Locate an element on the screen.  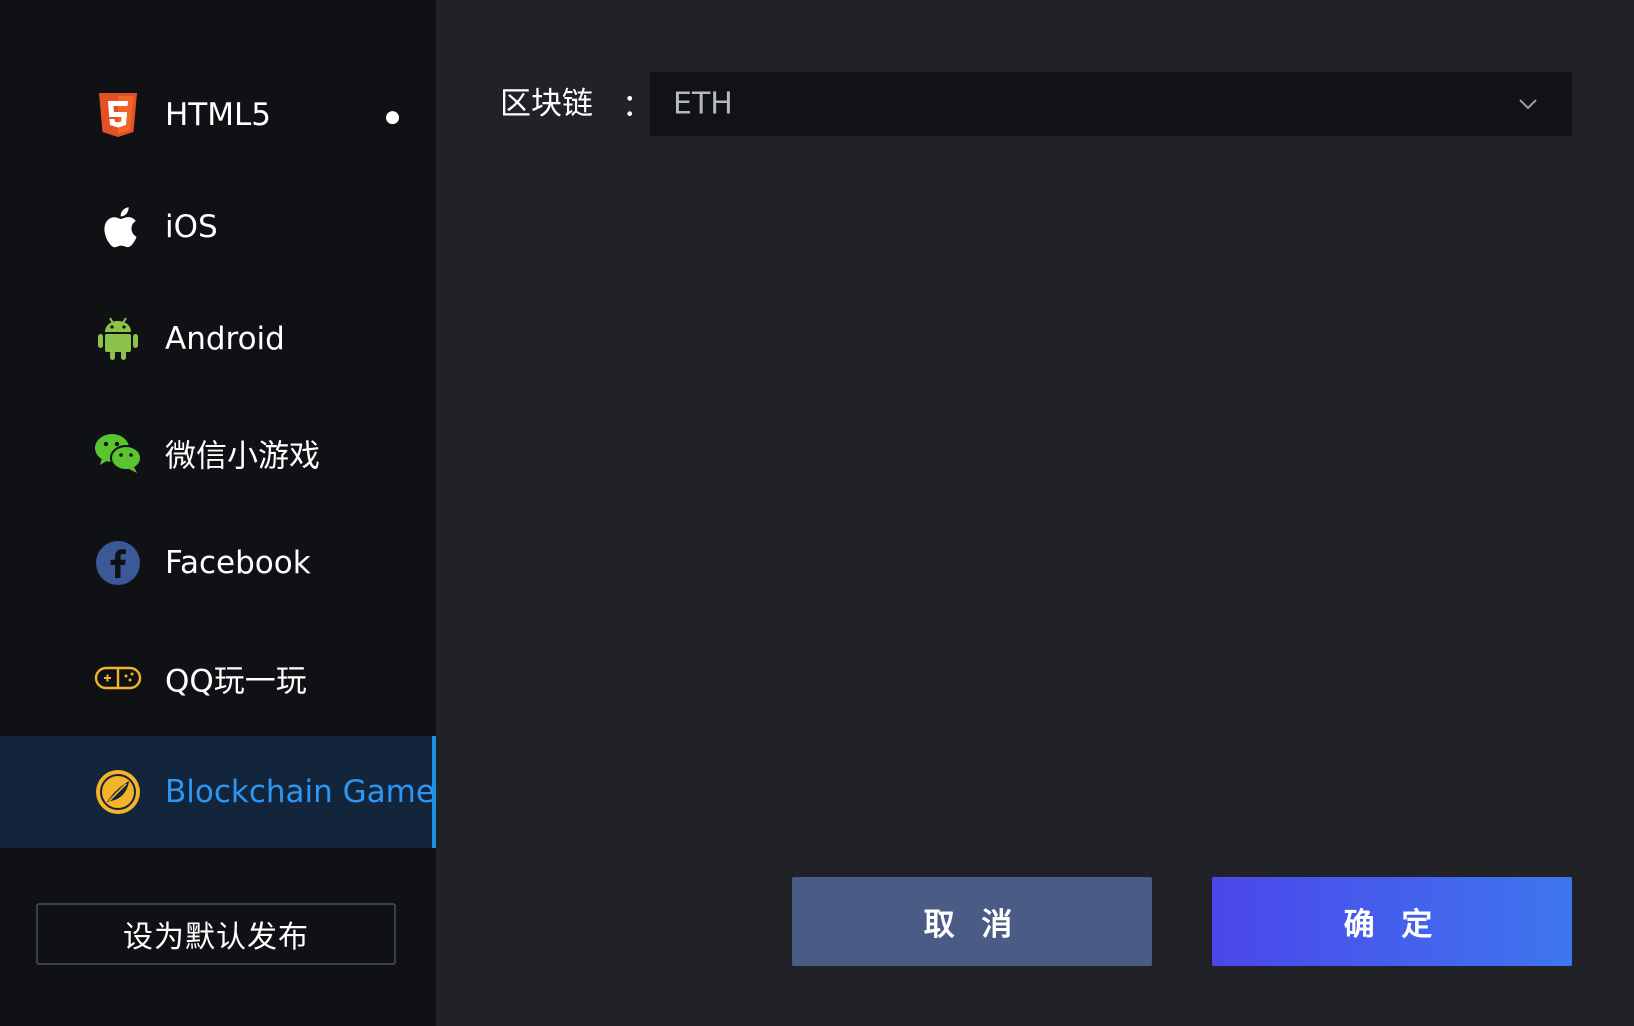
sidebar-item-html5: HTML5 is located at coordinates (218, 115).